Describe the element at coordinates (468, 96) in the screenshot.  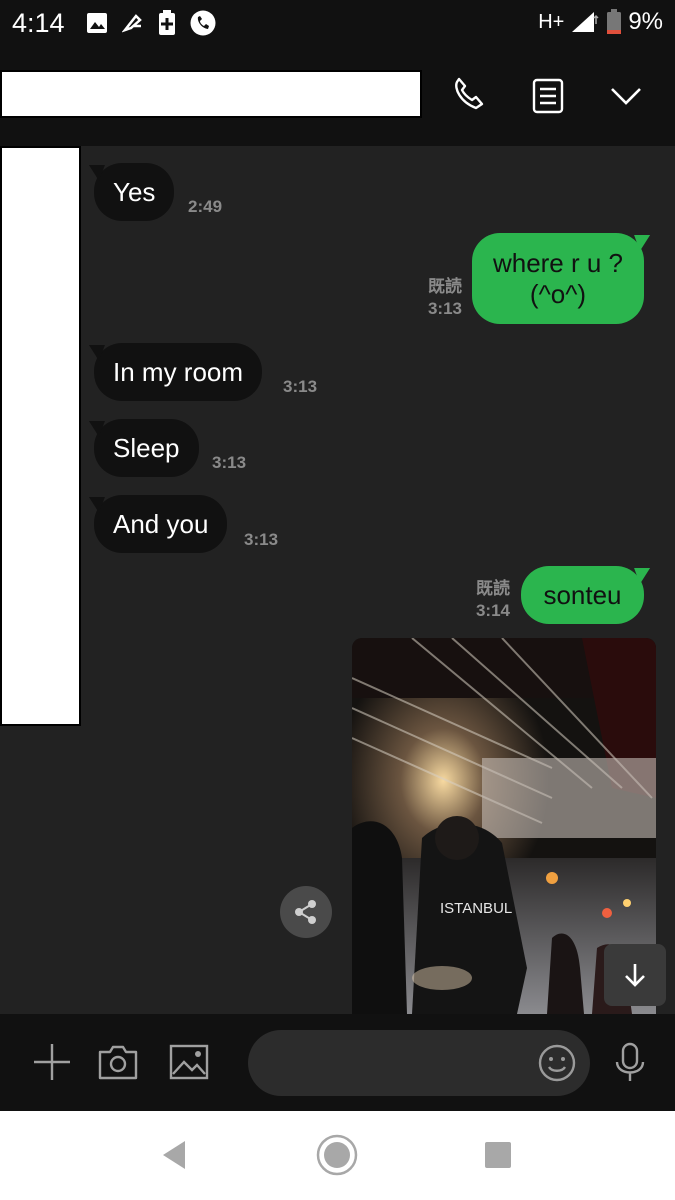
I see `phone-icon` at that location.